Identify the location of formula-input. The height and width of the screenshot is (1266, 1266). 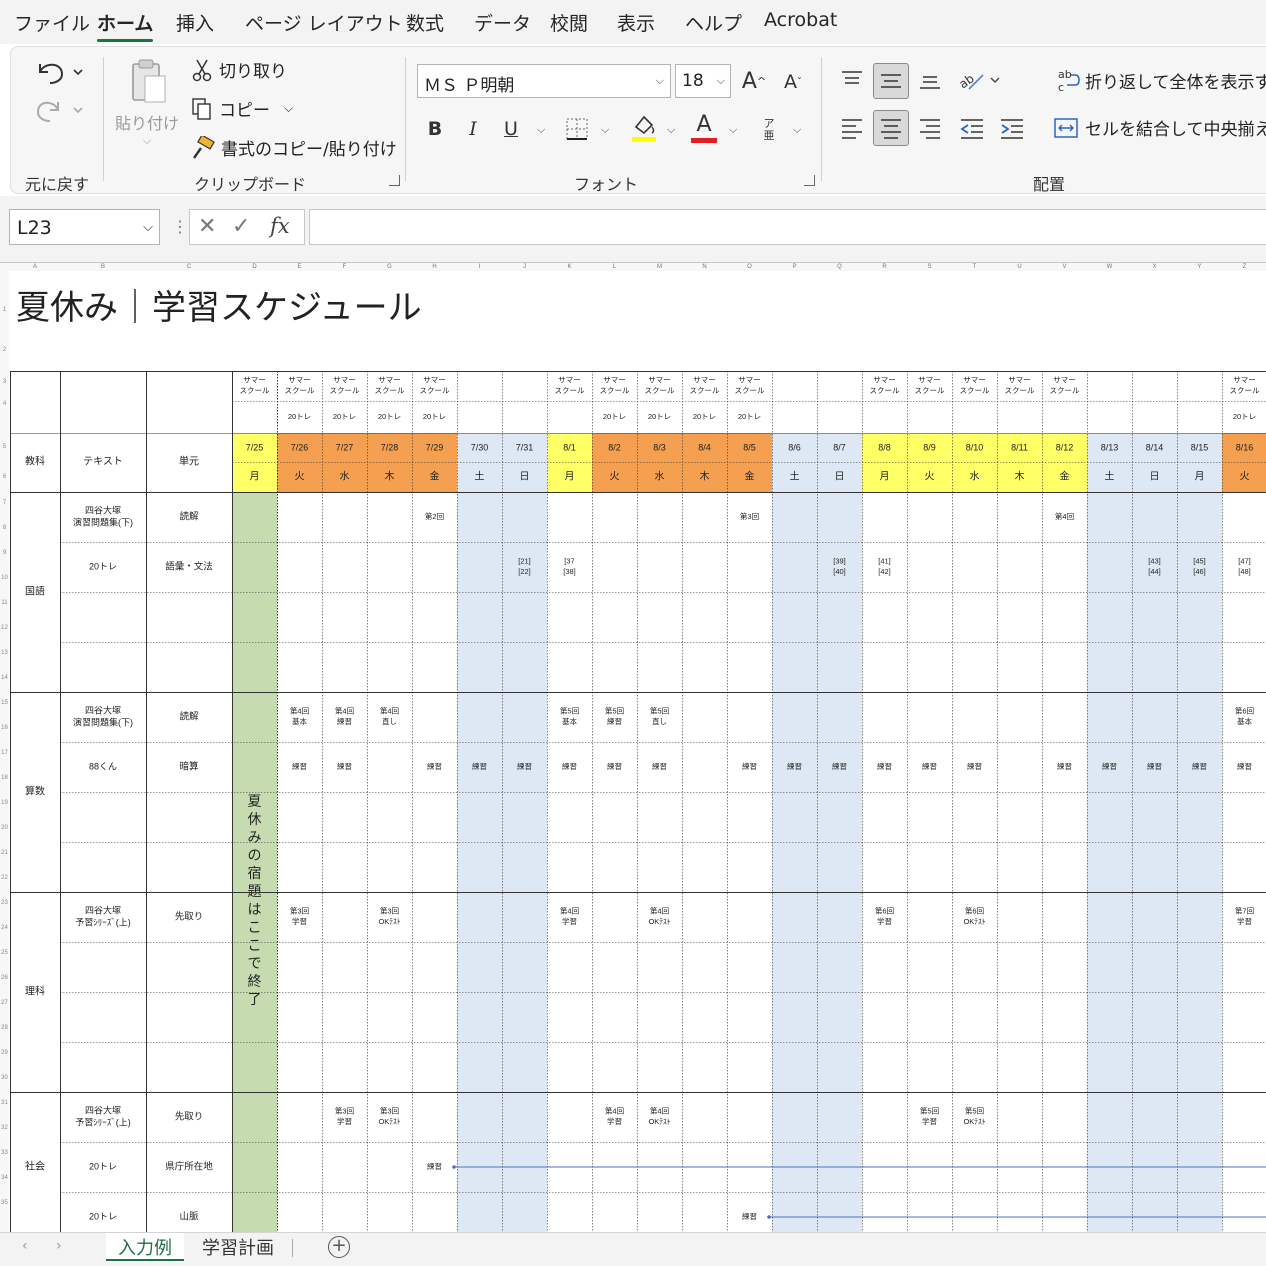
(787, 227).